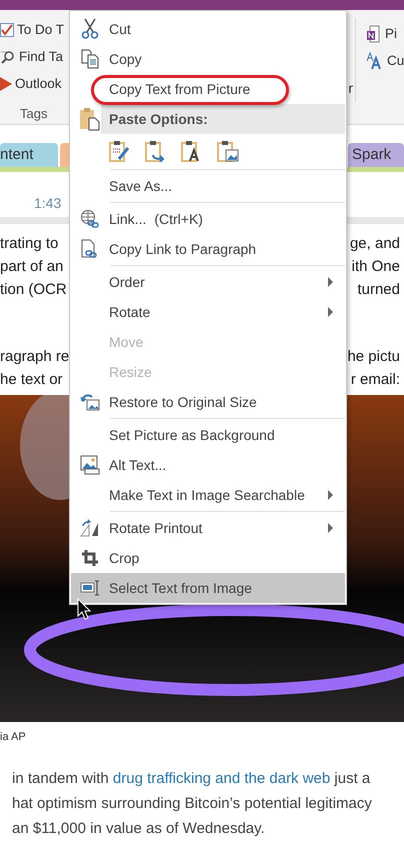  Describe the element at coordinates (375, 61) in the screenshot. I see `font-letters-icon` at that location.